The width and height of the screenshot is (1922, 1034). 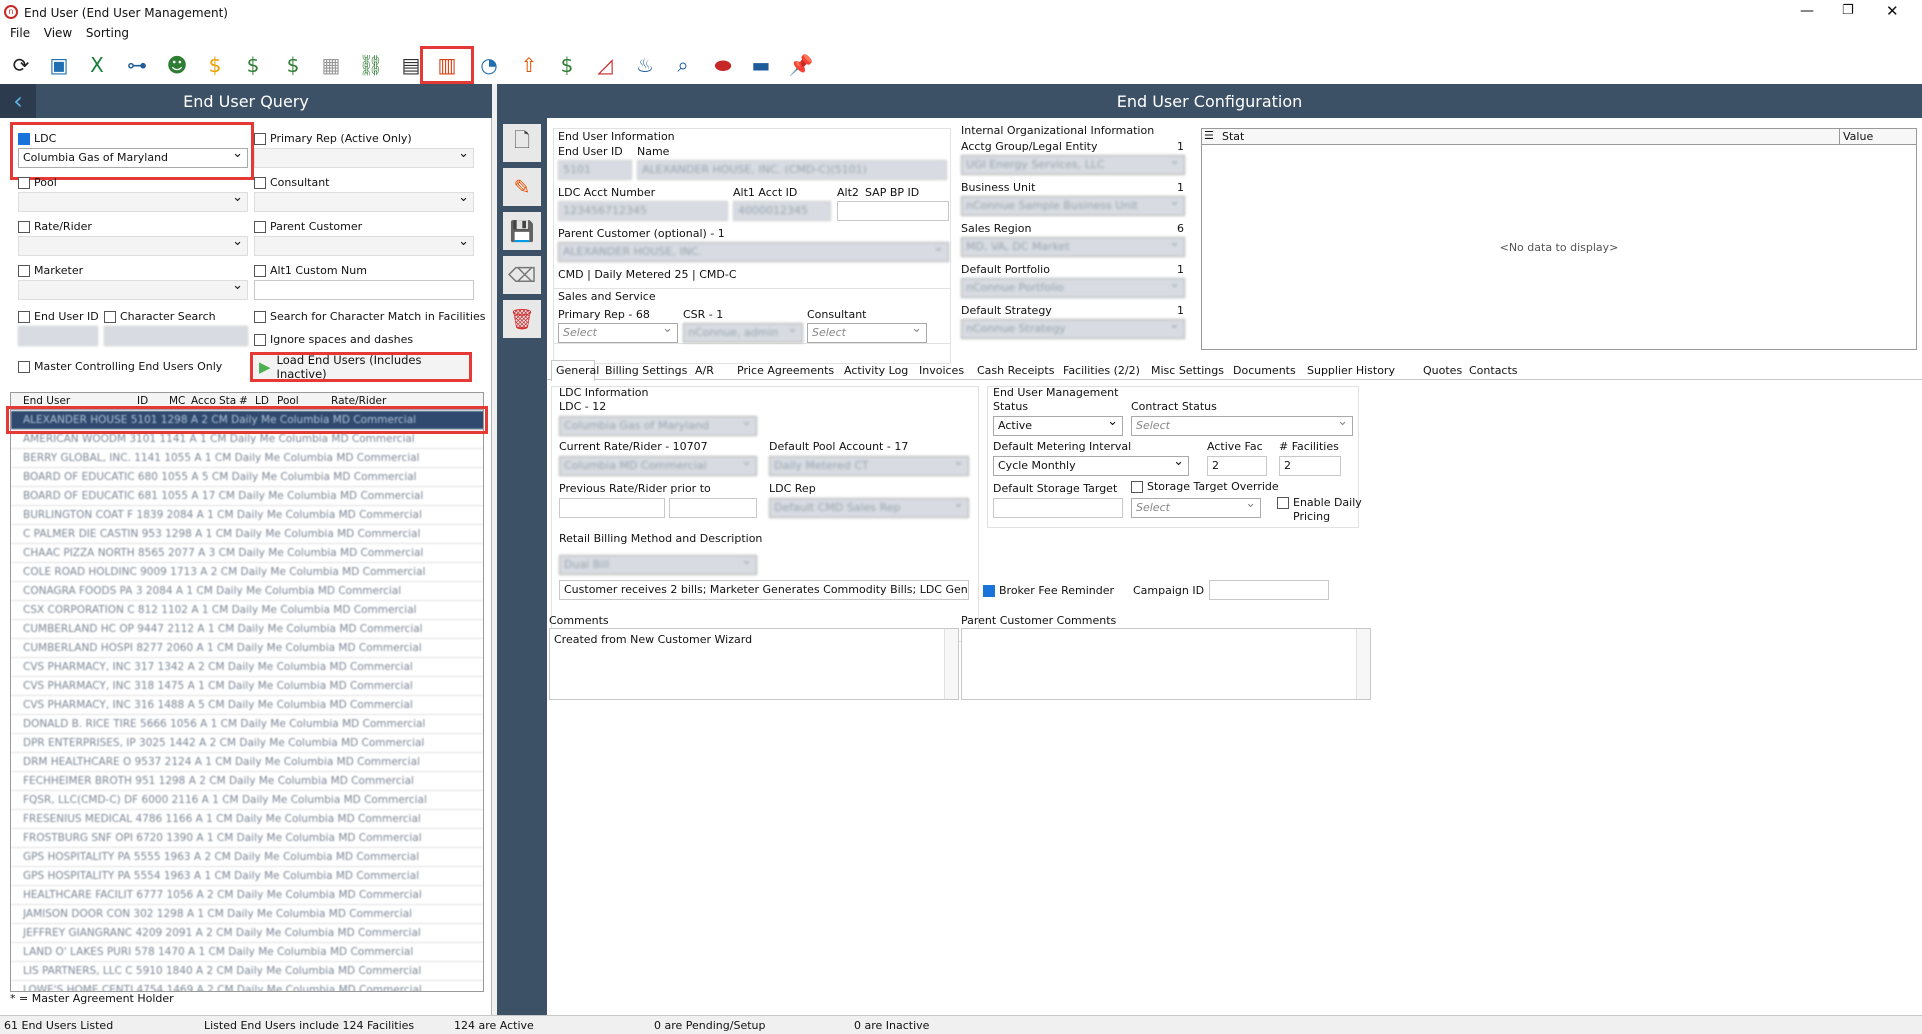 I want to click on char-search-row: Character Search, so click(x=160, y=316).